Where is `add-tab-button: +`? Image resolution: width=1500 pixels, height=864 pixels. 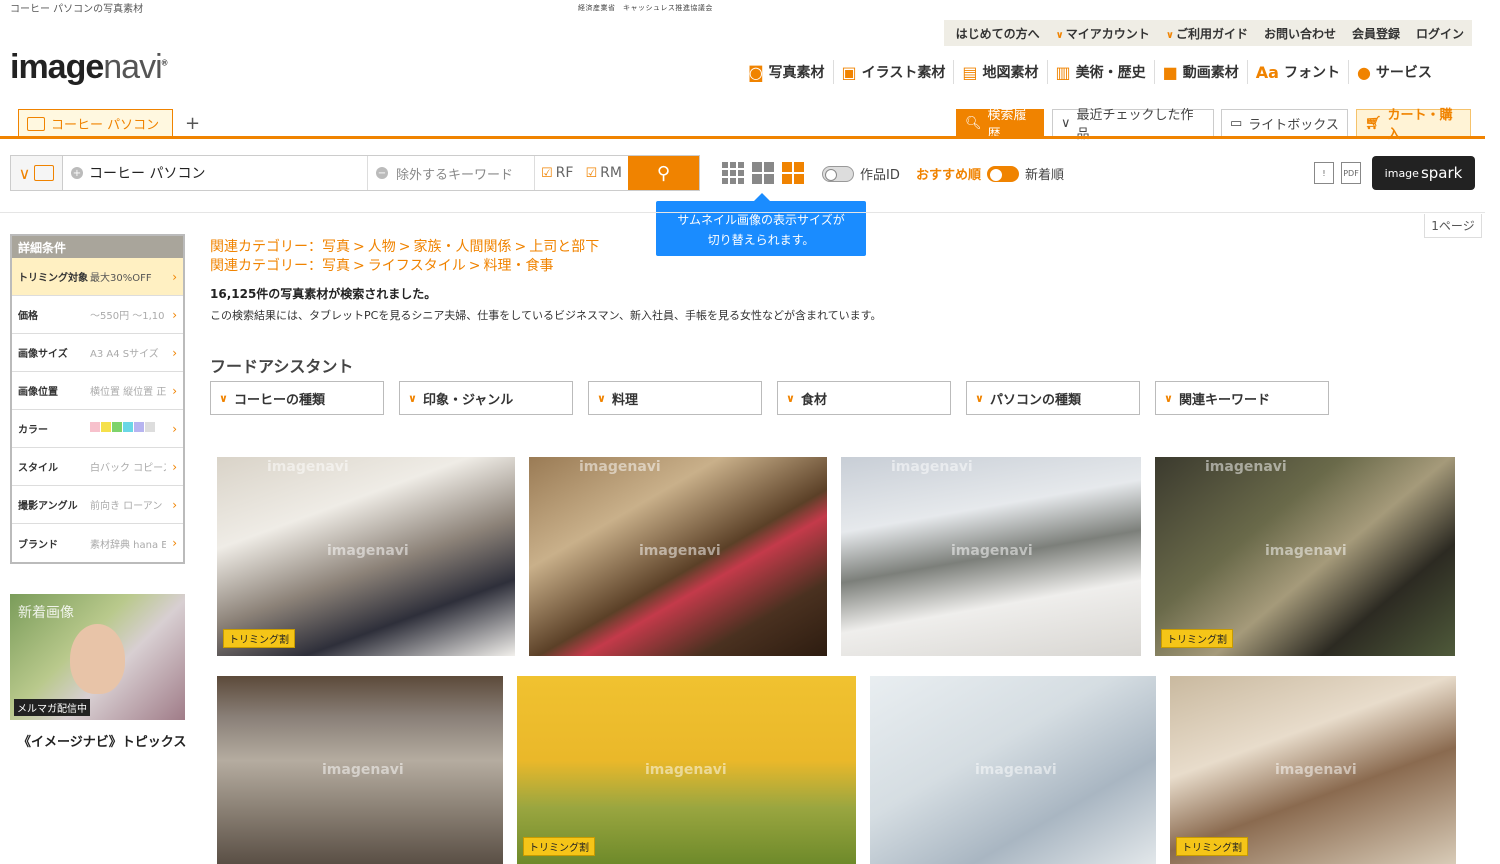 add-tab-button: + is located at coordinates (192, 123).